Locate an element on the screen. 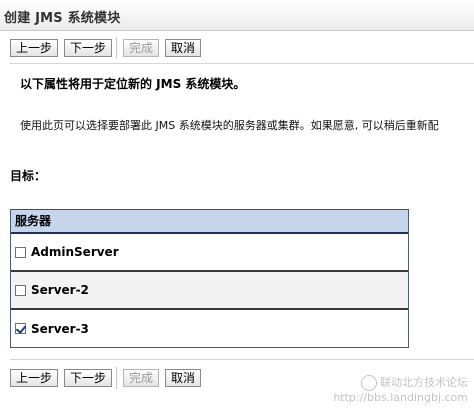  table-row: AdminServer is located at coordinates (209, 253).